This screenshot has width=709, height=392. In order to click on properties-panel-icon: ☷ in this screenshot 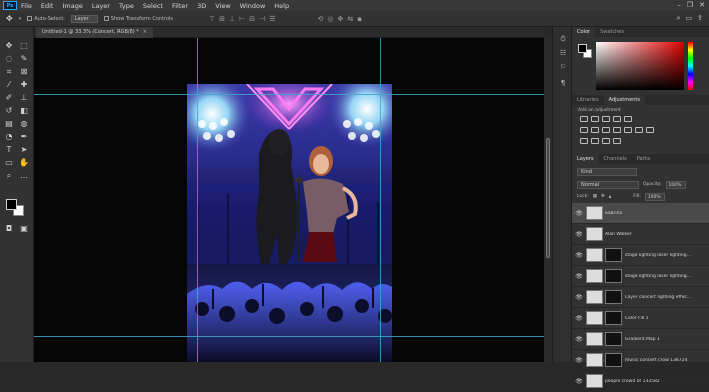, I will do `click(563, 53)`.